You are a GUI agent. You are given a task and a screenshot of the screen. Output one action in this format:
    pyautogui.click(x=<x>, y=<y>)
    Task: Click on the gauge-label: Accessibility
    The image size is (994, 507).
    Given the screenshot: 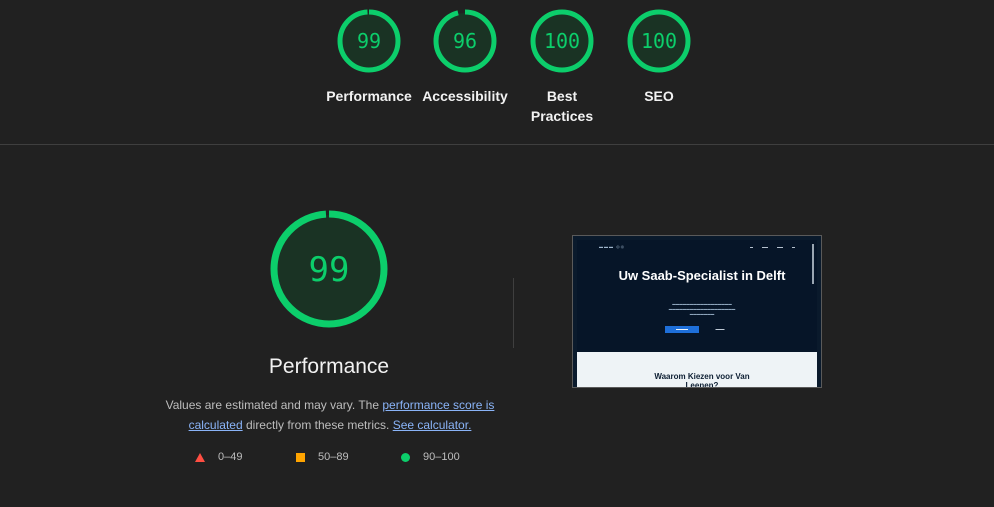 What is the action you would take?
    pyautogui.click(x=465, y=96)
    